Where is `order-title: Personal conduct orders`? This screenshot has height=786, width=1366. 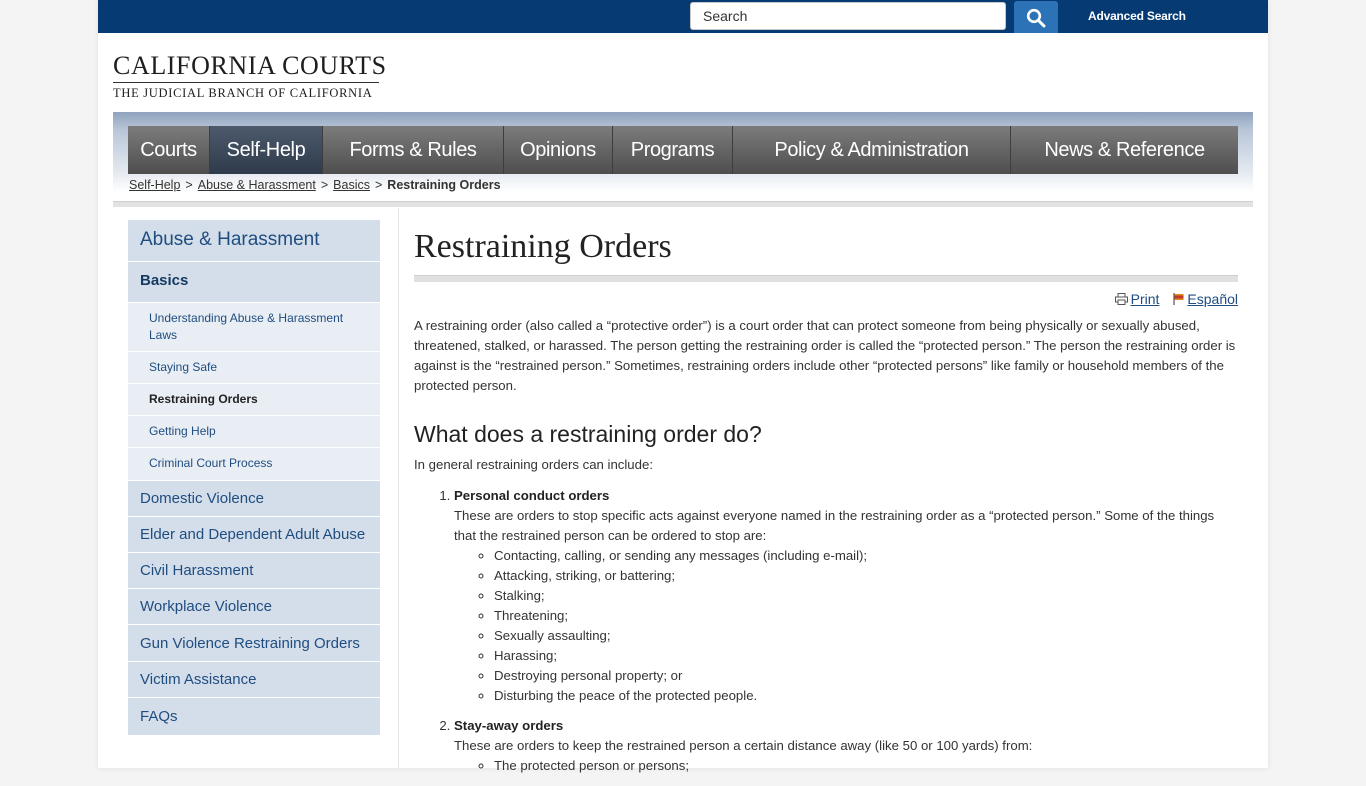 order-title: Personal conduct orders is located at coordinates (532, 495).